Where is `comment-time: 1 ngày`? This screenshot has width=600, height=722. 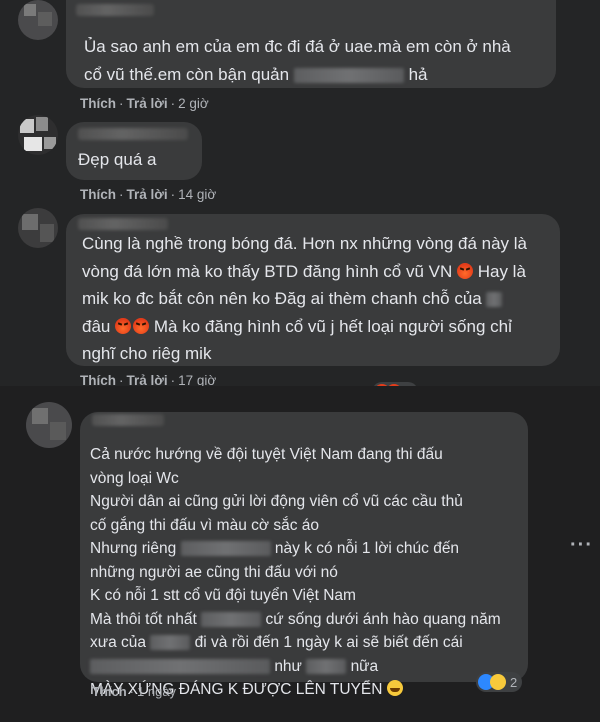
comment-time: 1 ngày is located at coordinates (156, 691).